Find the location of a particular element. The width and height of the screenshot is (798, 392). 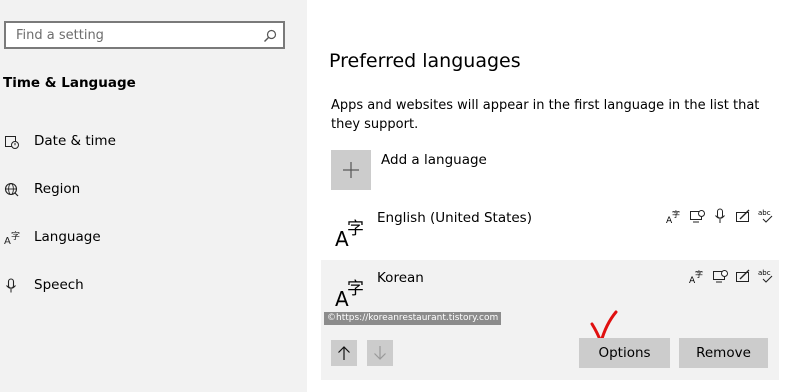

move-up-button is located at coordinates (344, 353).